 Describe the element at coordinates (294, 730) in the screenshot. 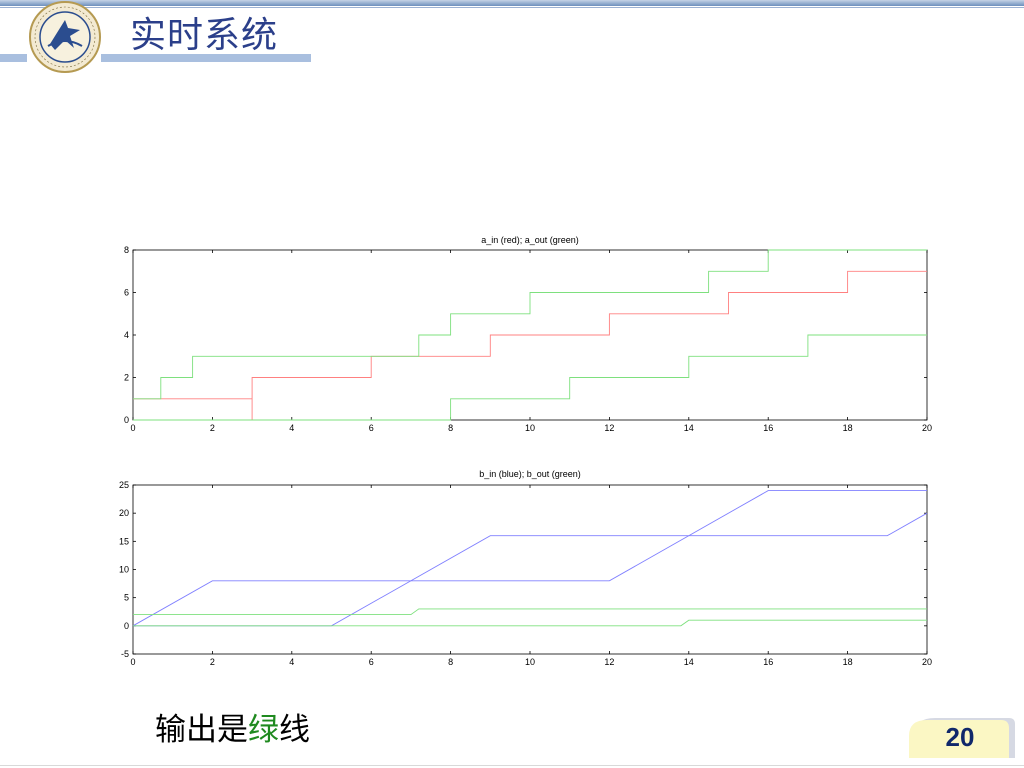

I see `caption-suffix: 线` at that location.